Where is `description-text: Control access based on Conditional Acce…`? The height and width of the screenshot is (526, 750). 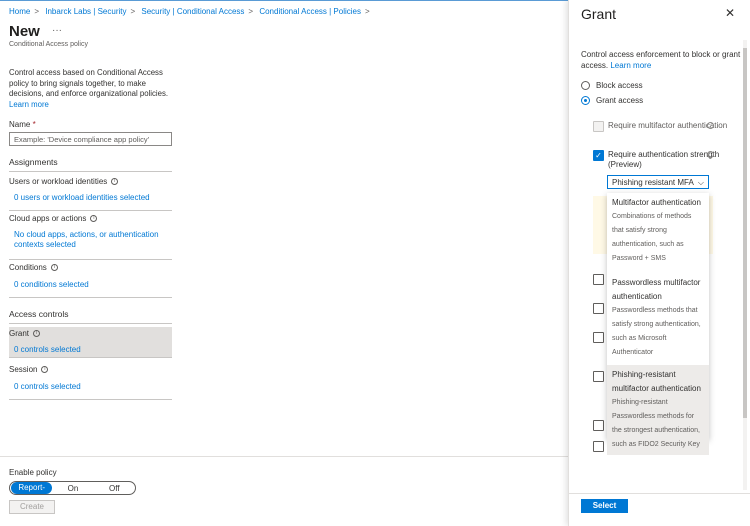 description-text: Control access based on Conditional Acce… is located at coordinates (89, 83).